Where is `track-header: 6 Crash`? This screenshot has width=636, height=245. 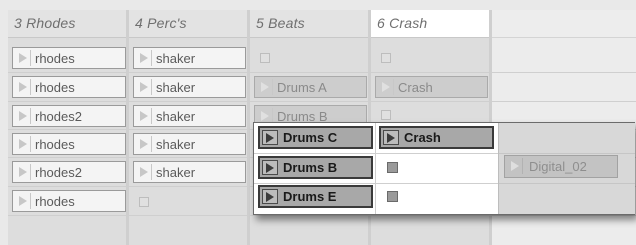 track-header: 6 Crash is located at coordinates (430, 24).